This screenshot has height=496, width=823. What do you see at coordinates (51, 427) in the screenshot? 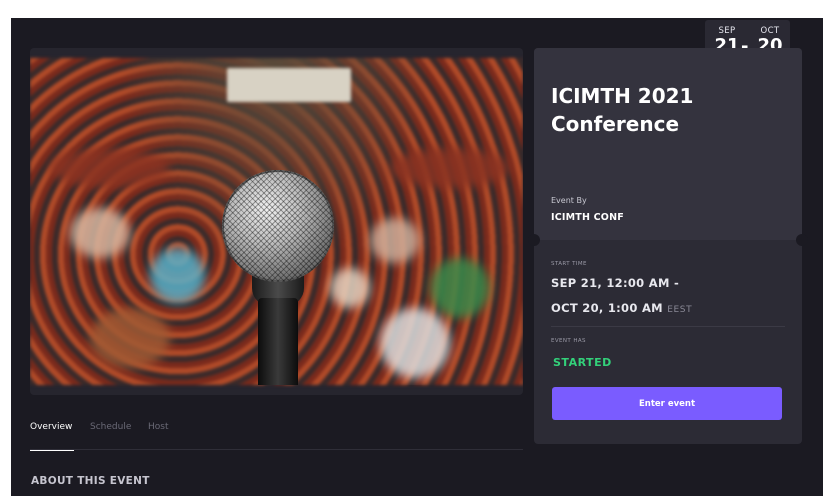
I see `tab-overview: Overview` at bounding box center [51, 427].